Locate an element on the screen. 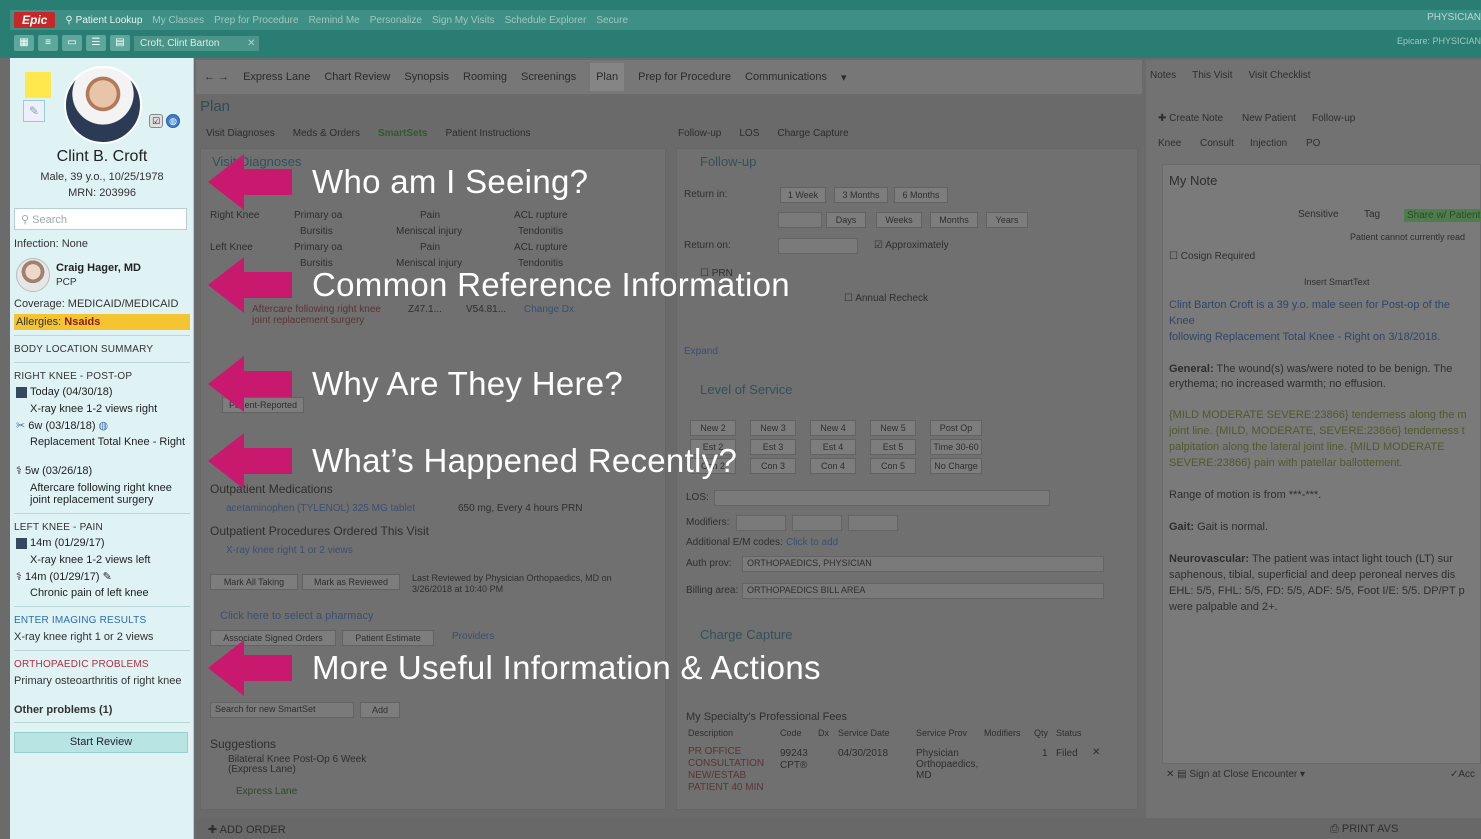 This screenshot has height=839, width=1481. return-number-input is located at coordinates (800, 220).